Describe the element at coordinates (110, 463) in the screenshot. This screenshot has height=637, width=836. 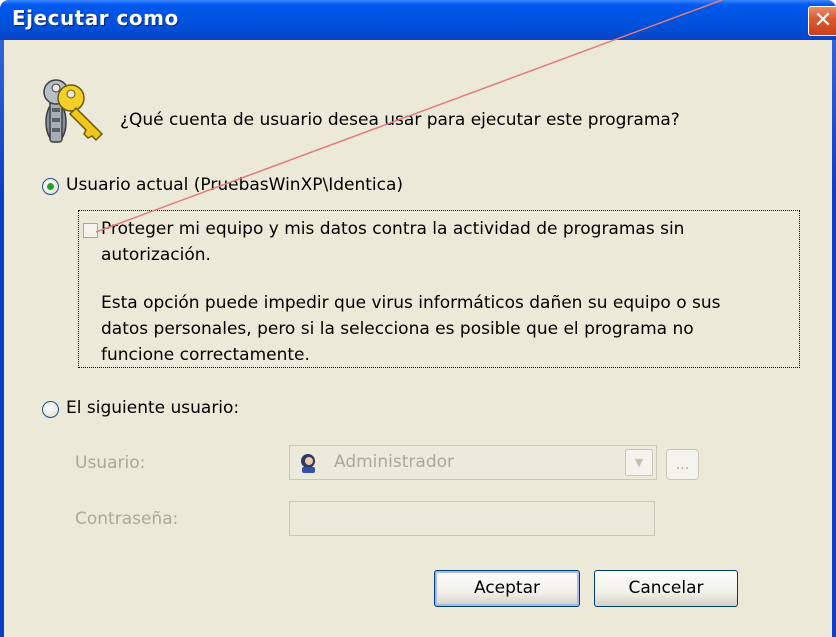
I see `user-field-label: Usuario:` at that location.